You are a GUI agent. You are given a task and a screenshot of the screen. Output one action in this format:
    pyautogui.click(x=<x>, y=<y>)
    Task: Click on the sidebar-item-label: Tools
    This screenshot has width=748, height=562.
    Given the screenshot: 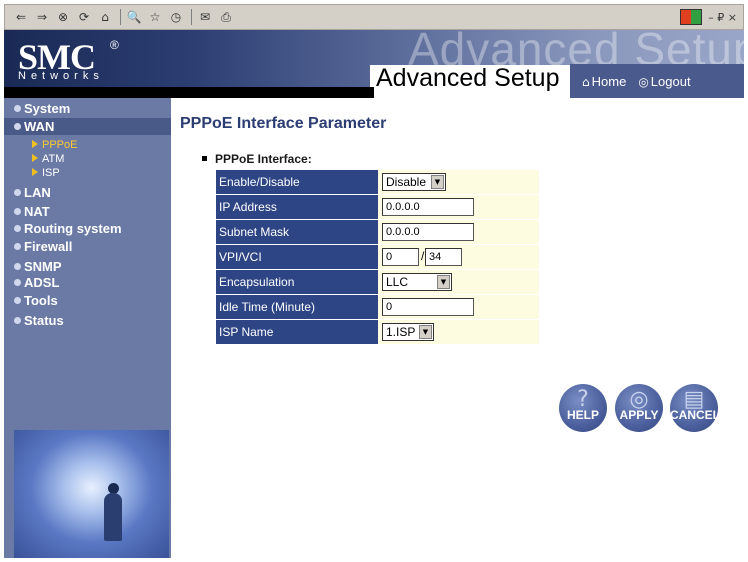 What is the action you would take?
    pyautogui.click(x=41, y=300)
    